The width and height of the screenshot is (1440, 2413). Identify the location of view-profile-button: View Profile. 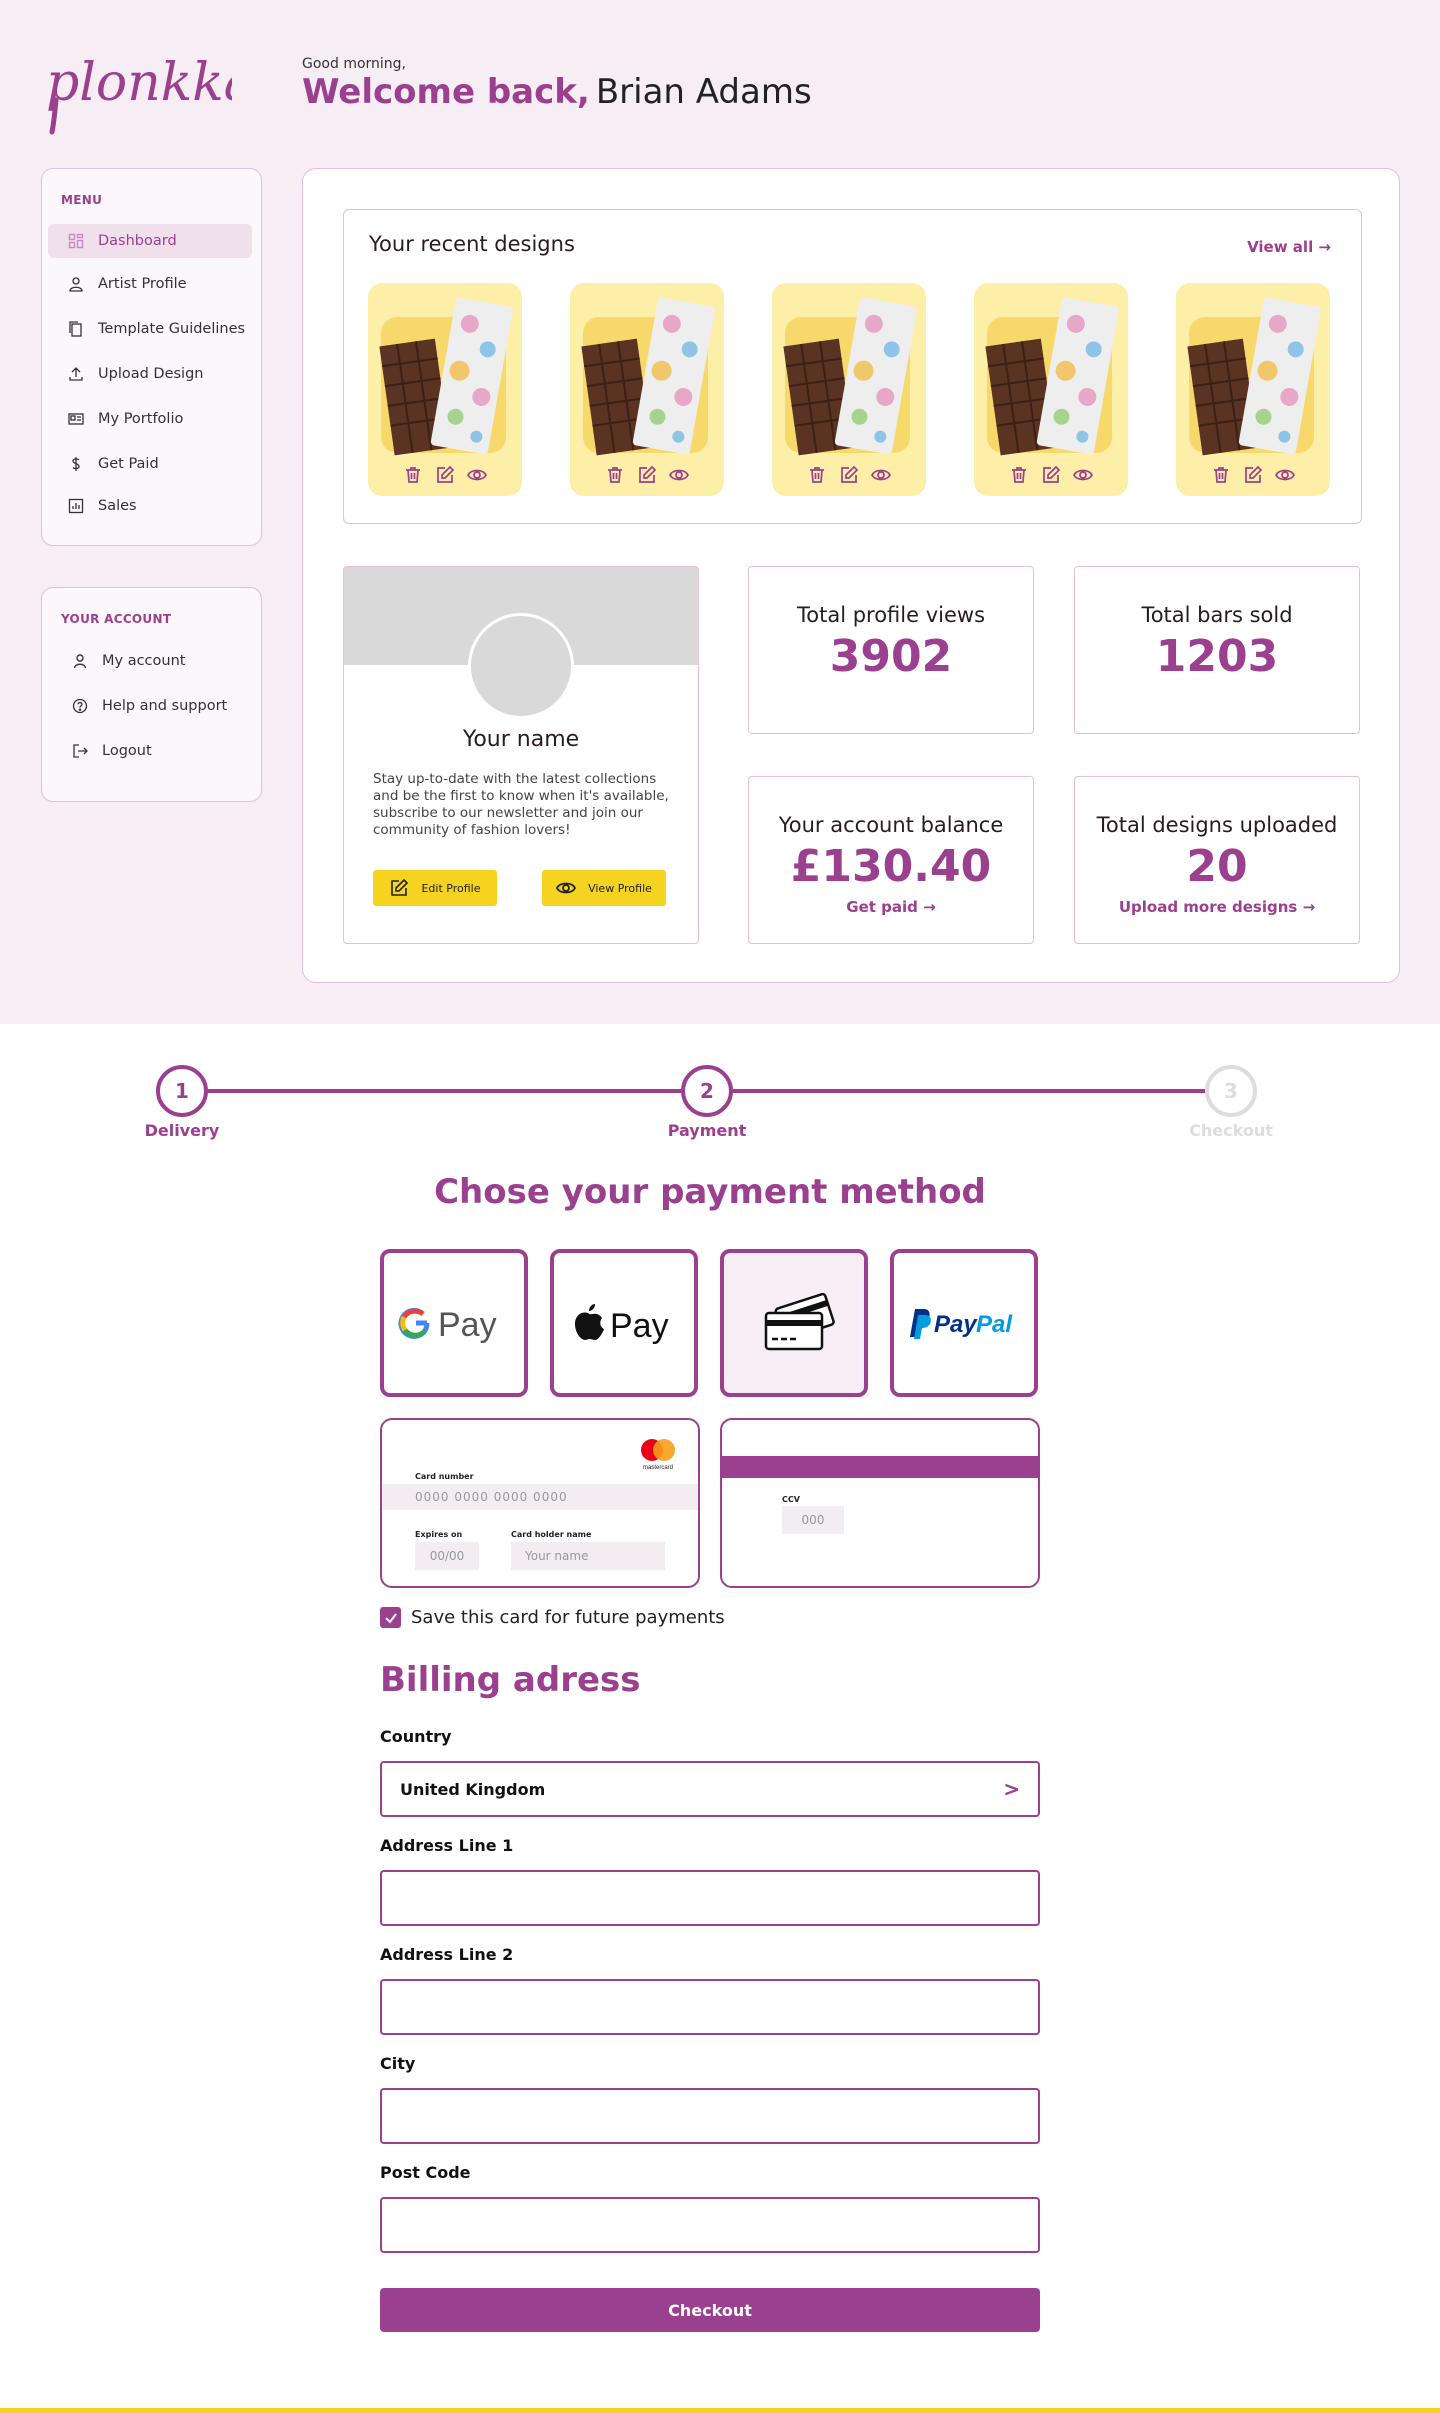
(604, 888).